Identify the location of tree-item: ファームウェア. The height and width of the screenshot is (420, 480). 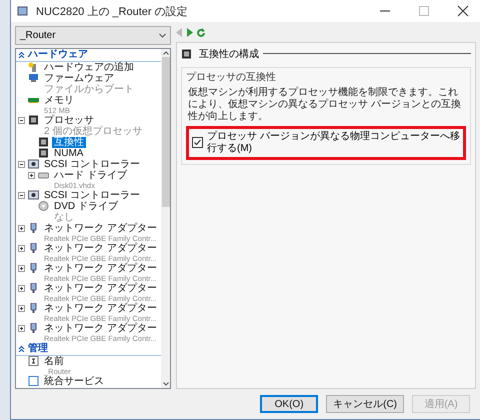
(88, 78).